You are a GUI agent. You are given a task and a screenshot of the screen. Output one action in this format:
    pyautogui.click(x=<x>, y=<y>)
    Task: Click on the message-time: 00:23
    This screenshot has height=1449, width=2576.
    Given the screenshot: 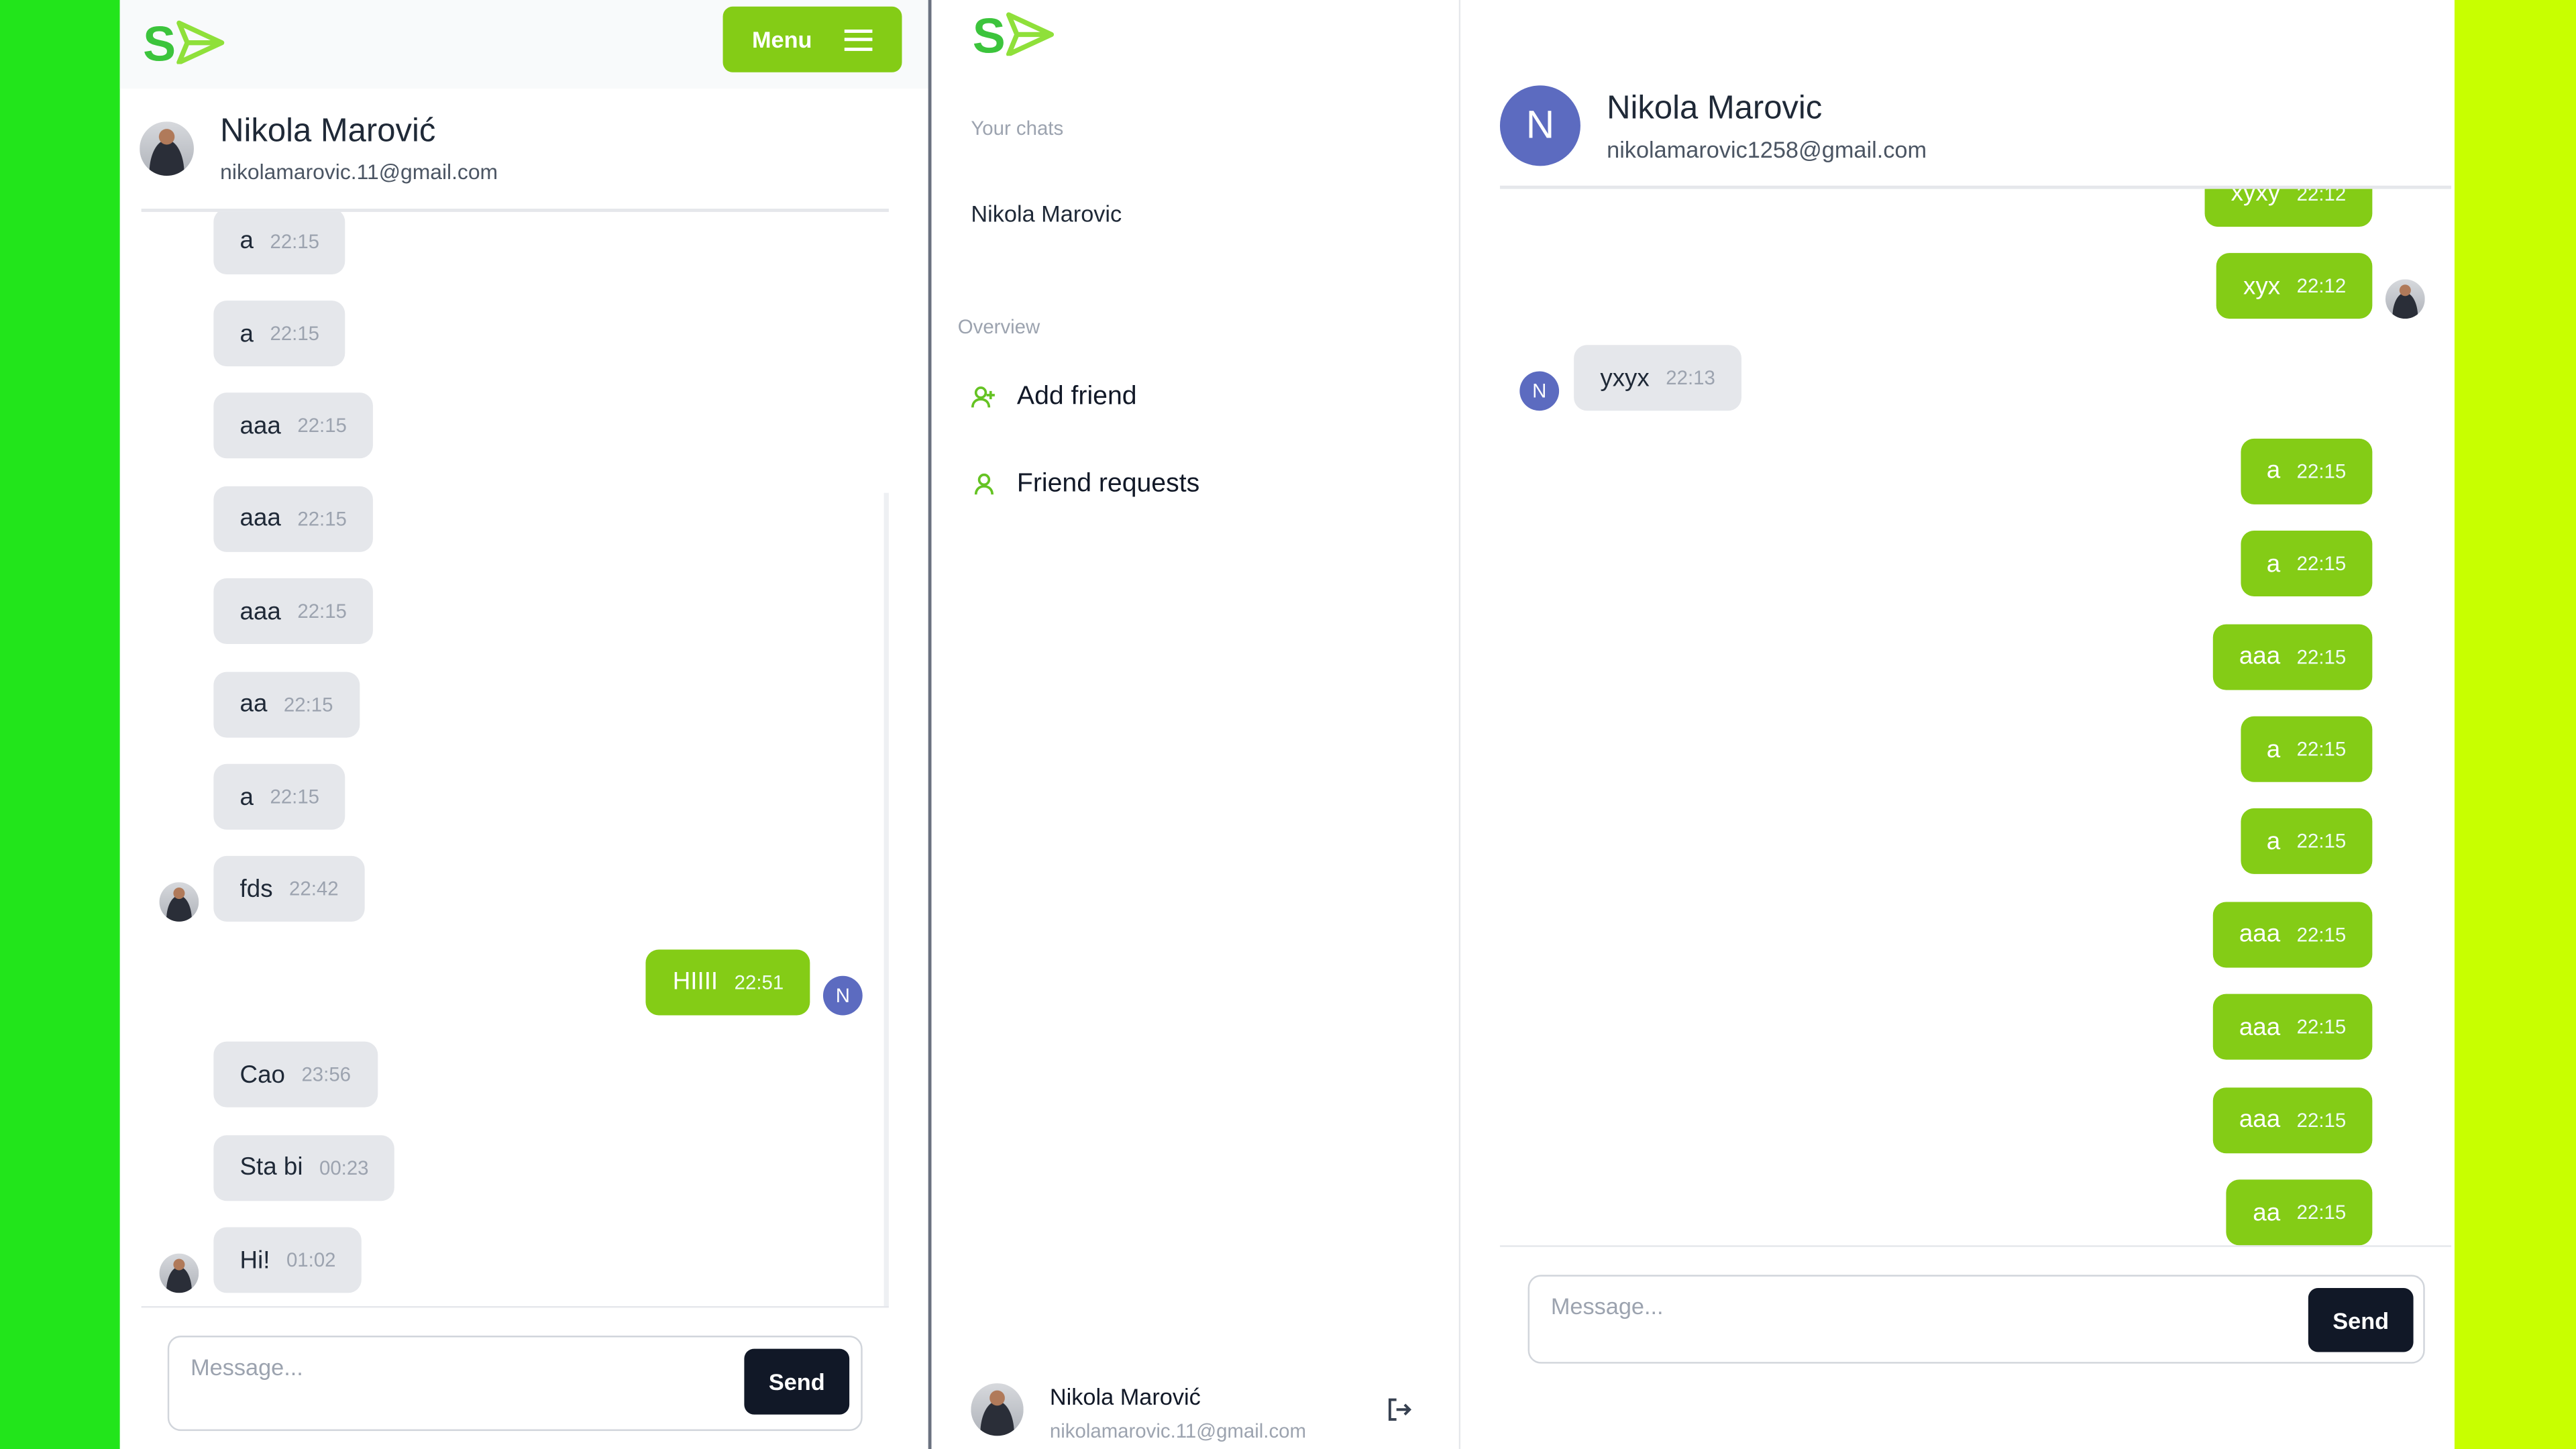 What is the action you would take?
    pyautogui.click(x=344, y=1167)
    